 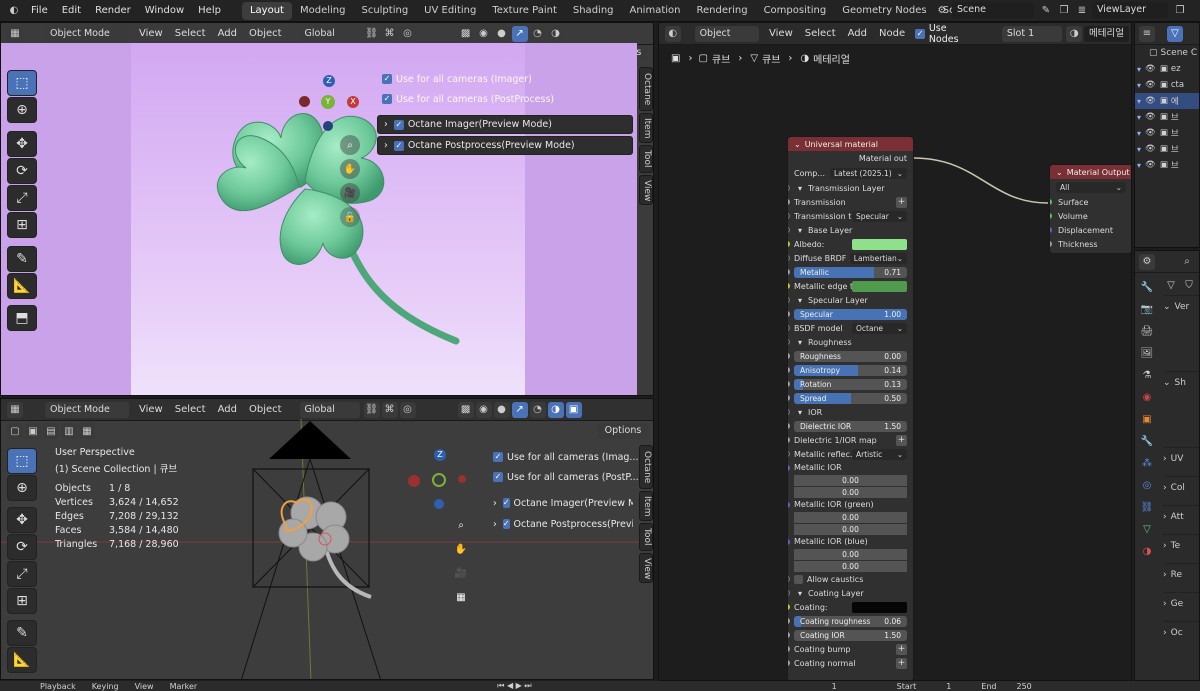 What do you see at coordinates (1147, 485) in the screenshot?
I see `physics-tab-icon: ◎` at bounding box center [1147, 485].